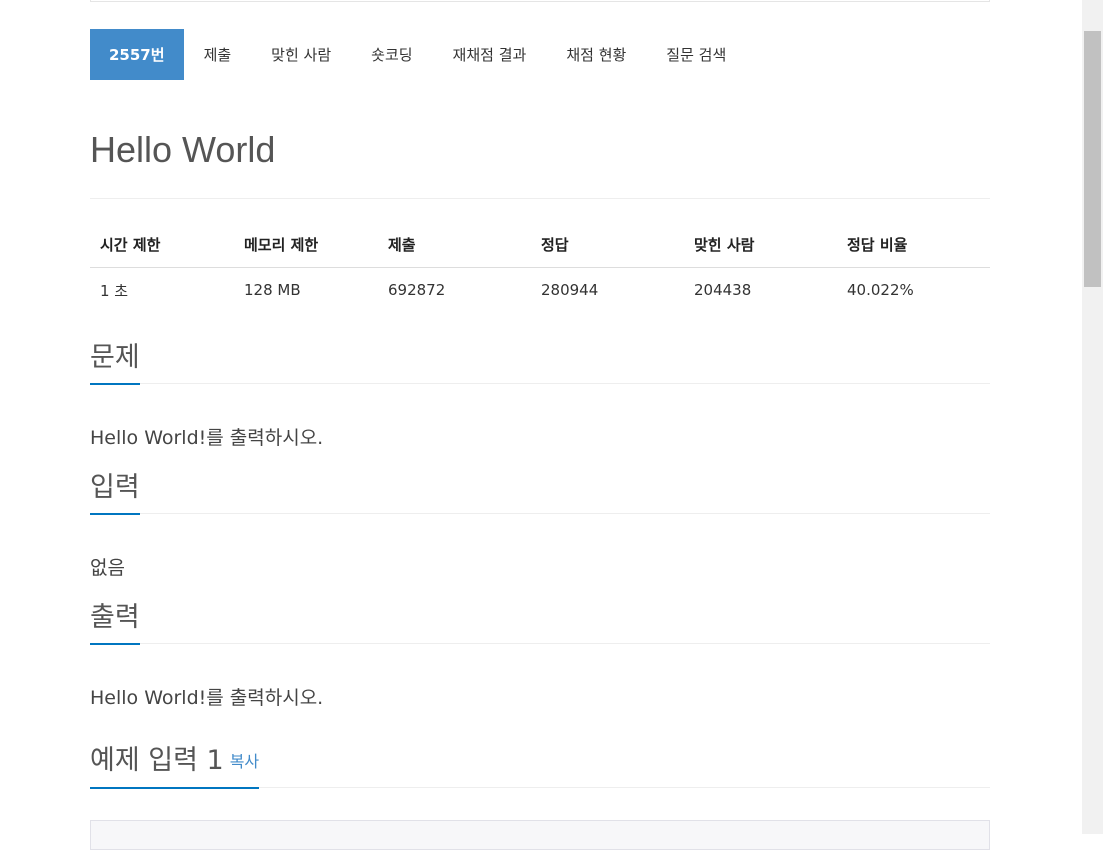  Describe the element at coordinates (760, 245) in the screenshot. I see `header-solved-users: 맞힌 사람` at that location.